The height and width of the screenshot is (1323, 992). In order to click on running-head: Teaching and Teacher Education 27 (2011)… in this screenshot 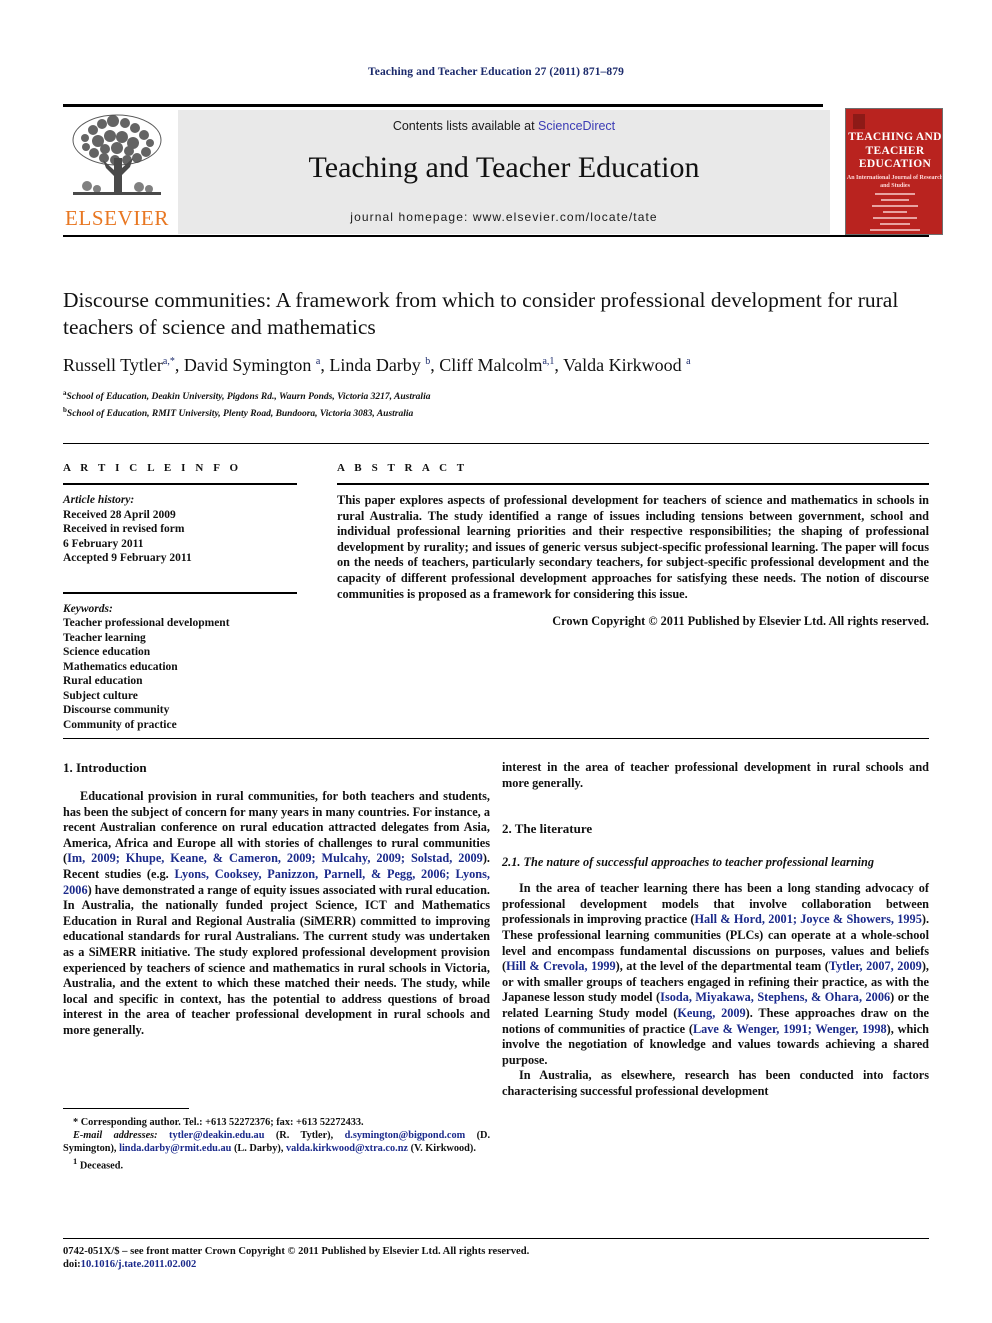, I will do `click(496, 72)`.